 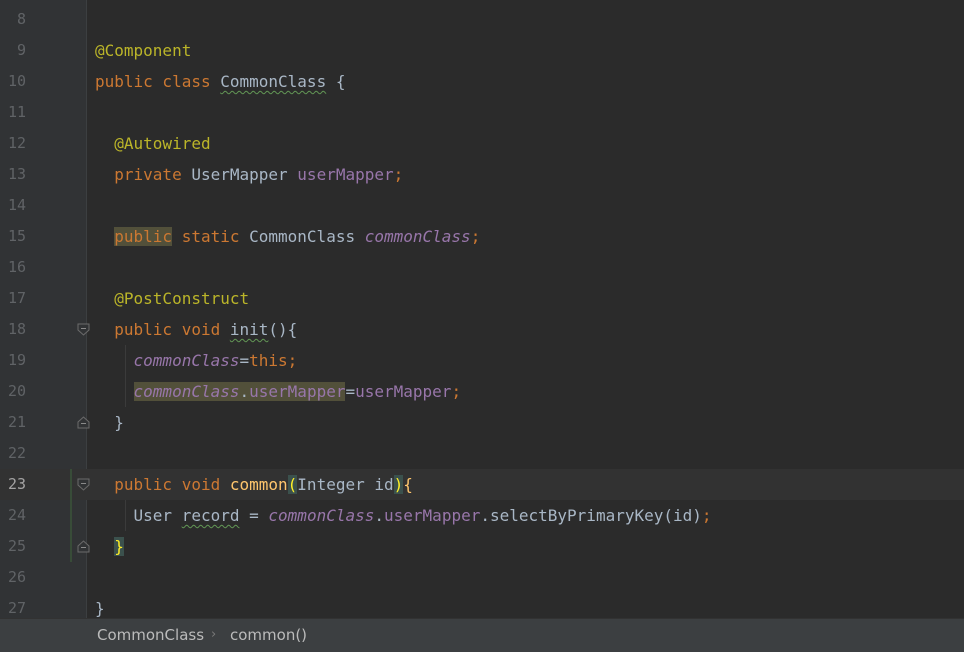 I want to click on line-number: 21, so click(x=16, y=422).